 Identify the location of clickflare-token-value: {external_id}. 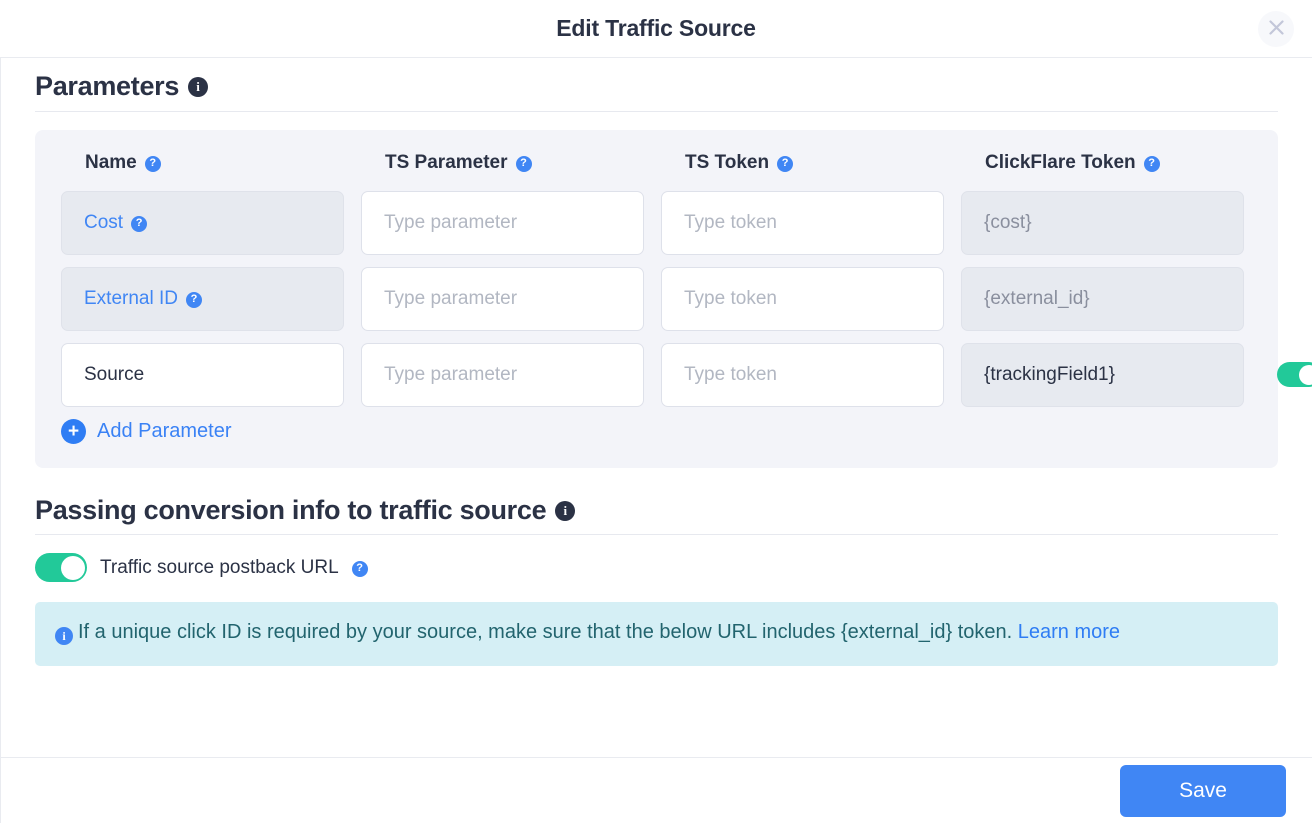
(1037, 298).